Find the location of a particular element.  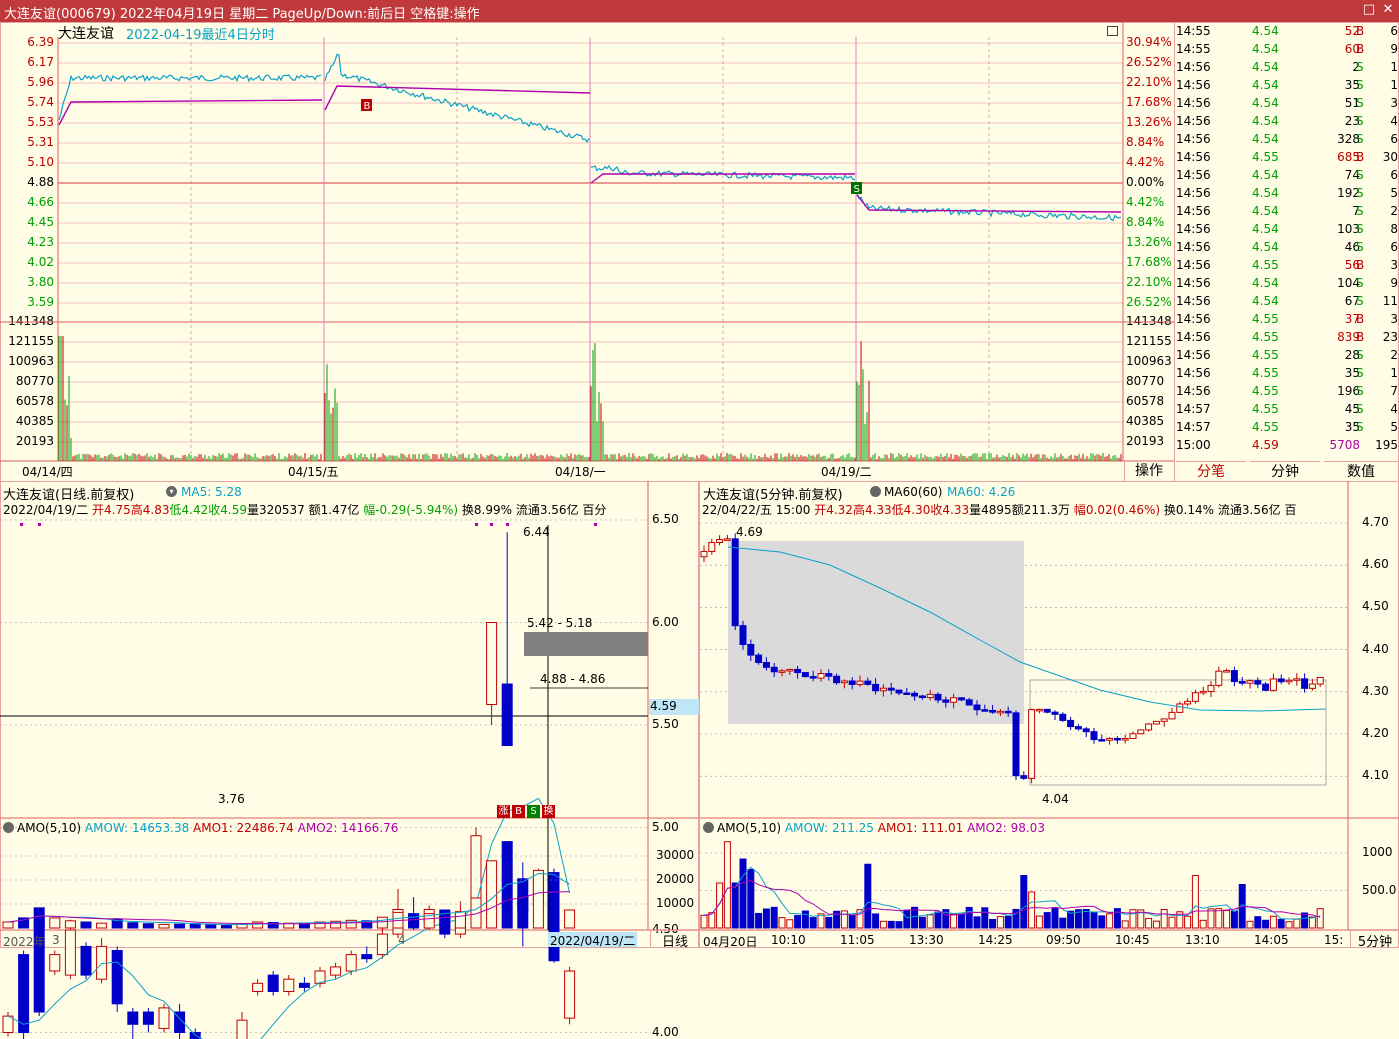

min5-amo-settings-icon is located at coordinates (708, 827).